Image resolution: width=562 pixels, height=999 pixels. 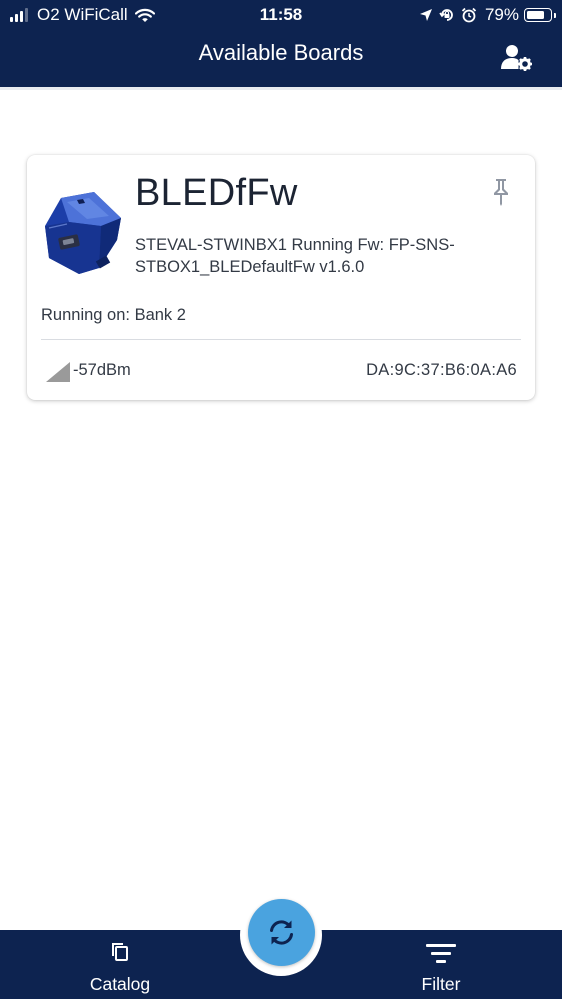 I want to click on battery-fill, so click(x=535, y=15).